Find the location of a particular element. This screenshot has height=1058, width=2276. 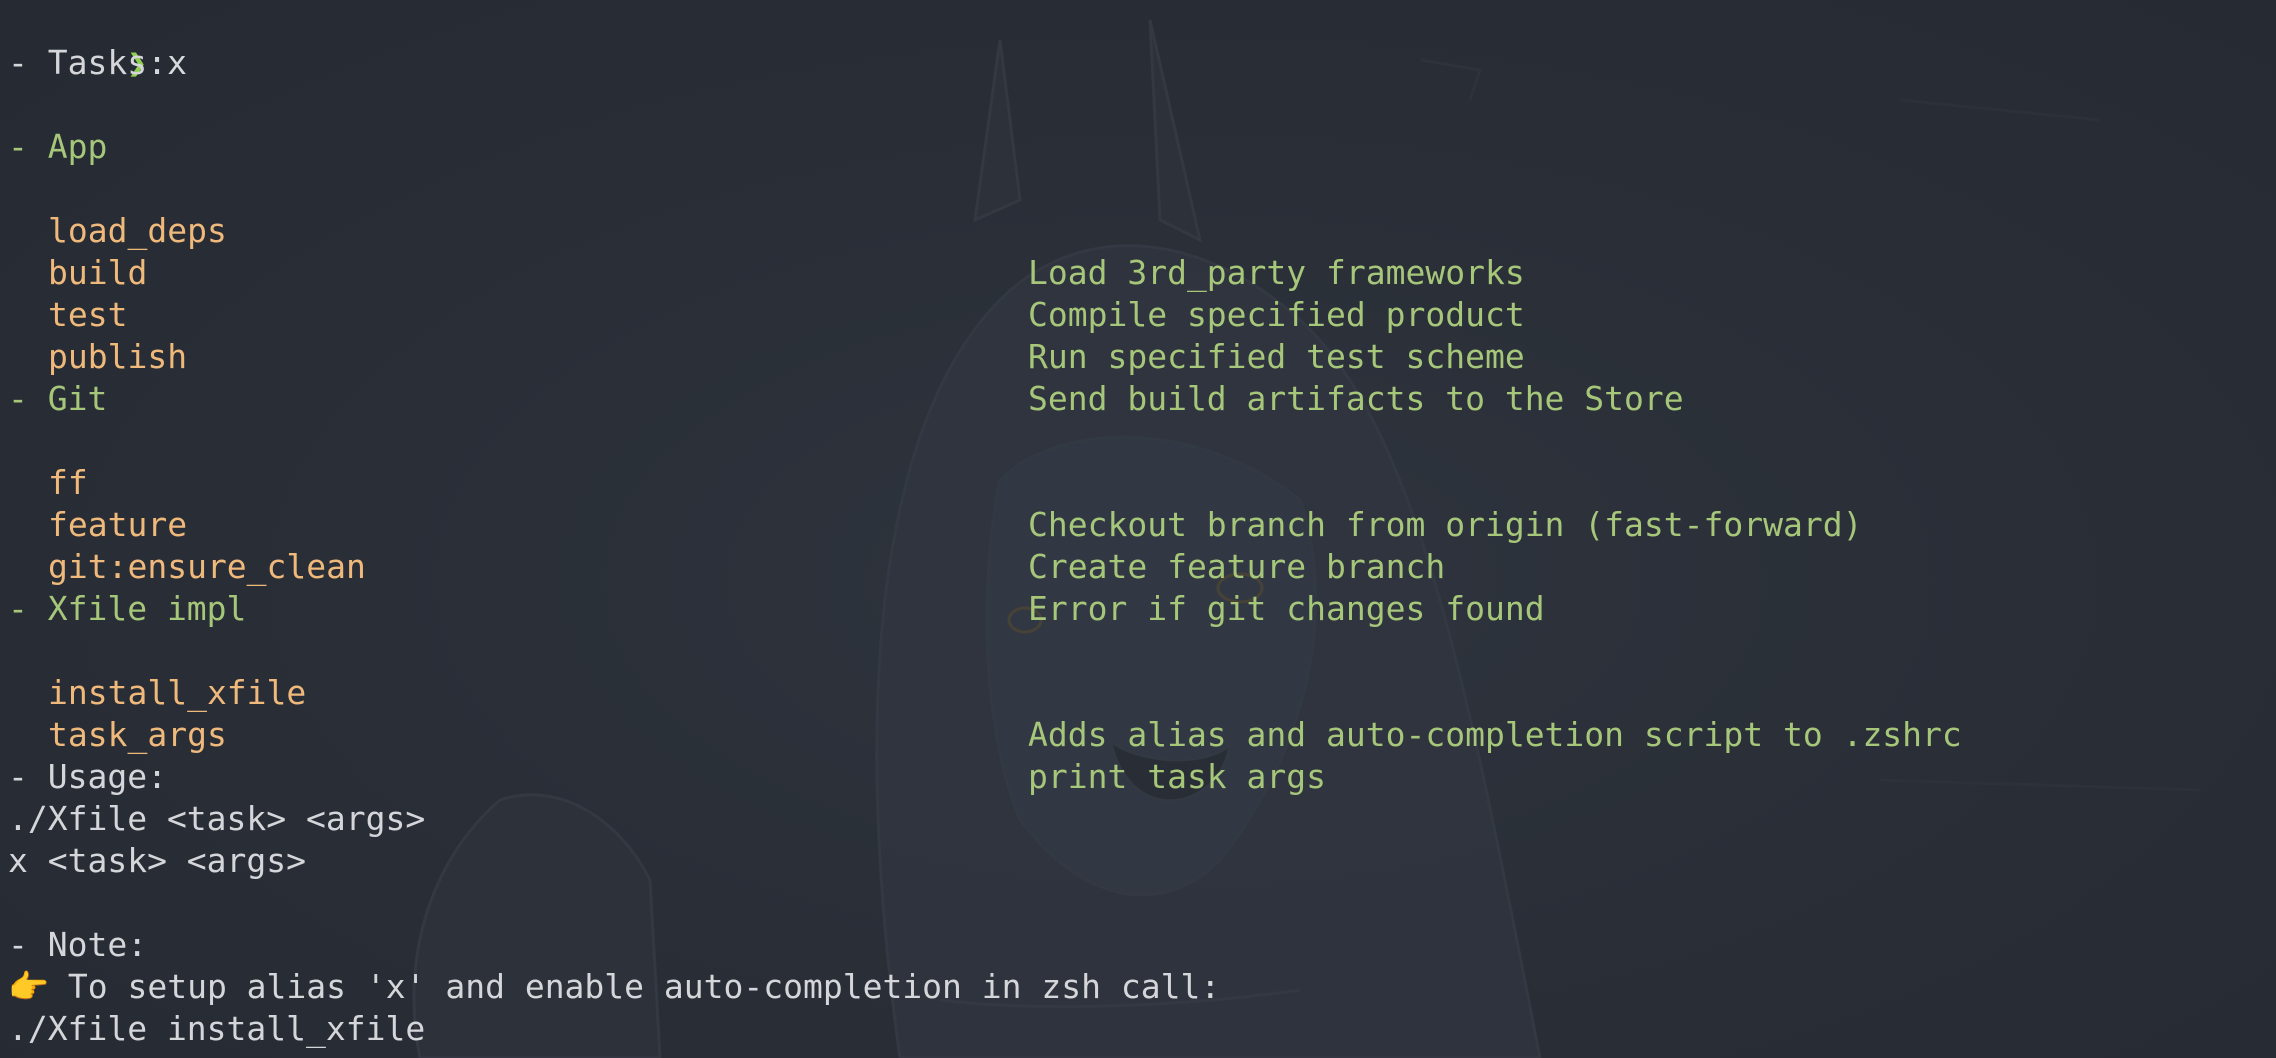

group-title-xfile-impl: - Xfile impl is located at coordinates (127, 608).